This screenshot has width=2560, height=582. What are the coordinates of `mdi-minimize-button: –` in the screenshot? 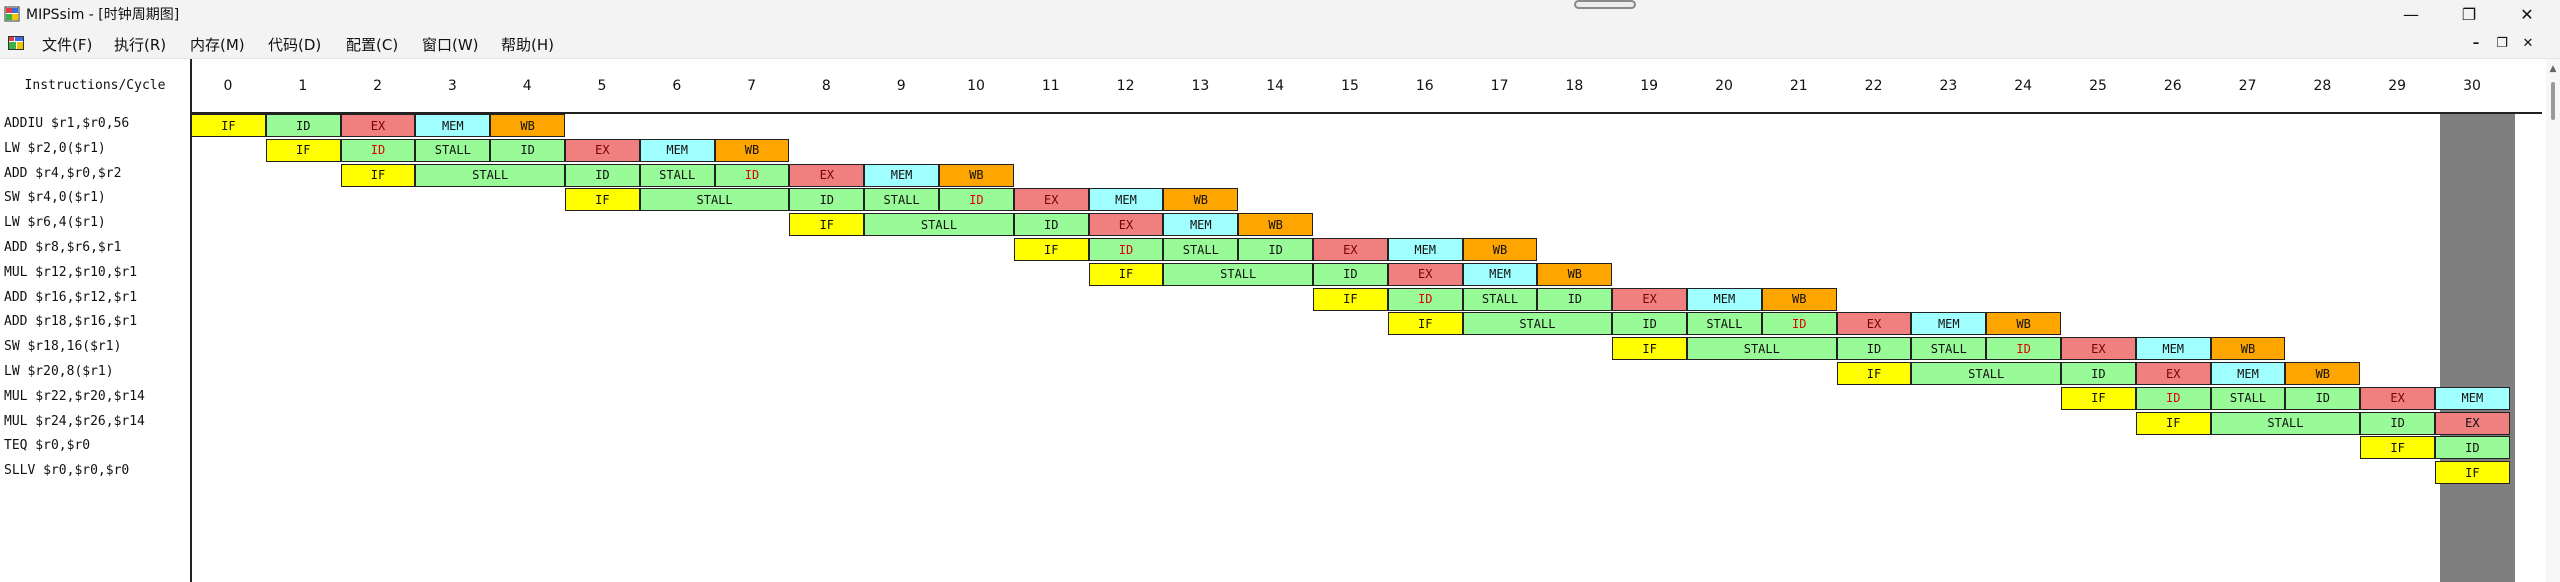 It's located at (2476, 43).